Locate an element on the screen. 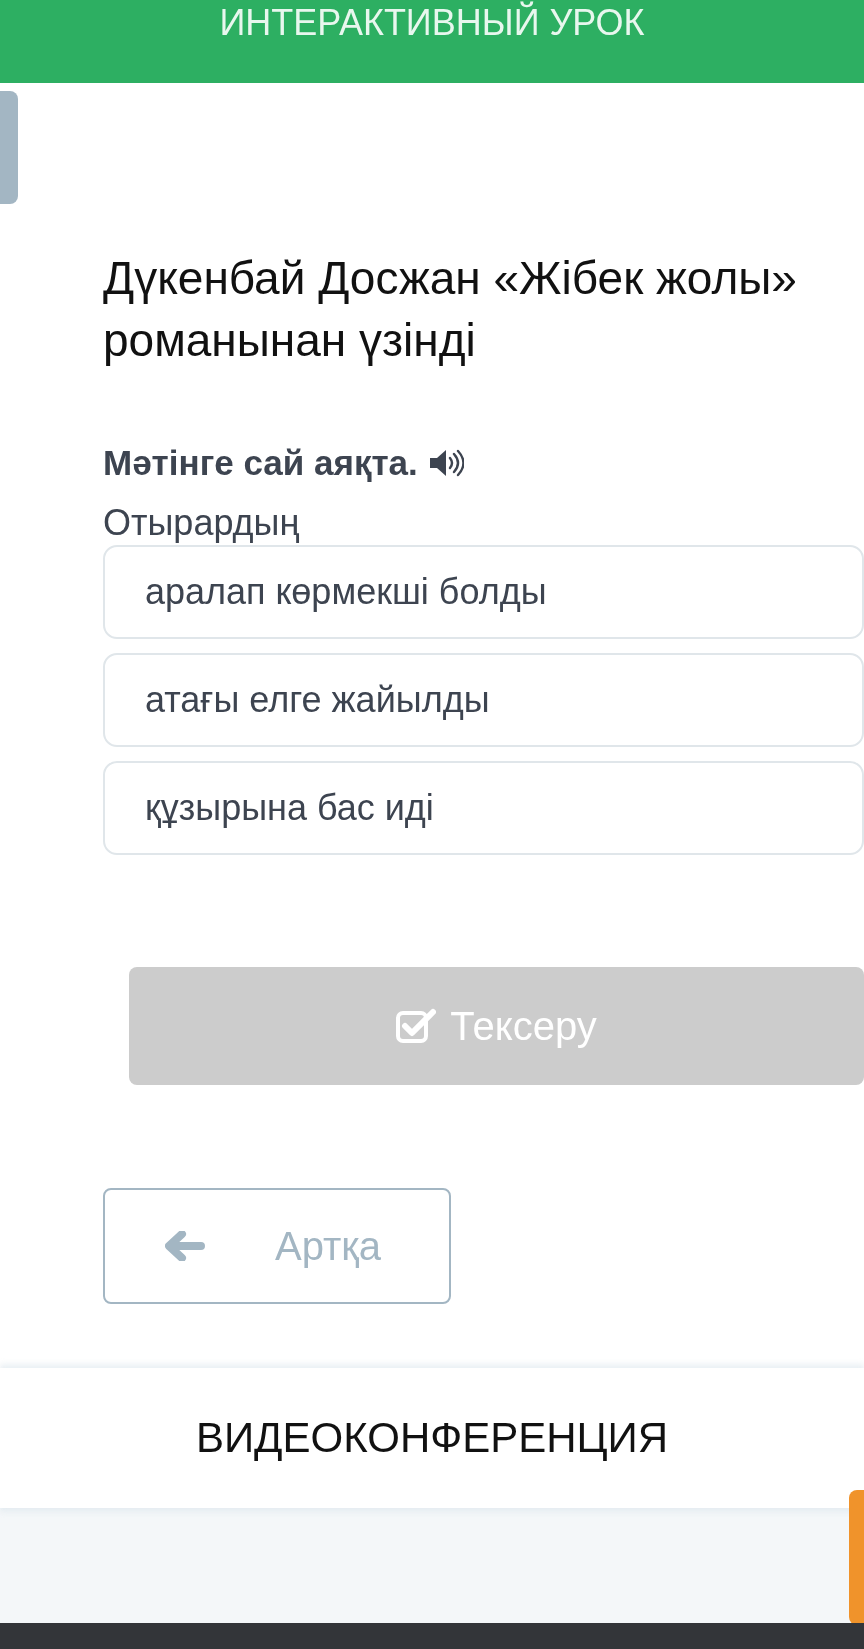 The image size is (864, 1649). answer-option: атағы елге жайылды is located at coordinates (483, 700).